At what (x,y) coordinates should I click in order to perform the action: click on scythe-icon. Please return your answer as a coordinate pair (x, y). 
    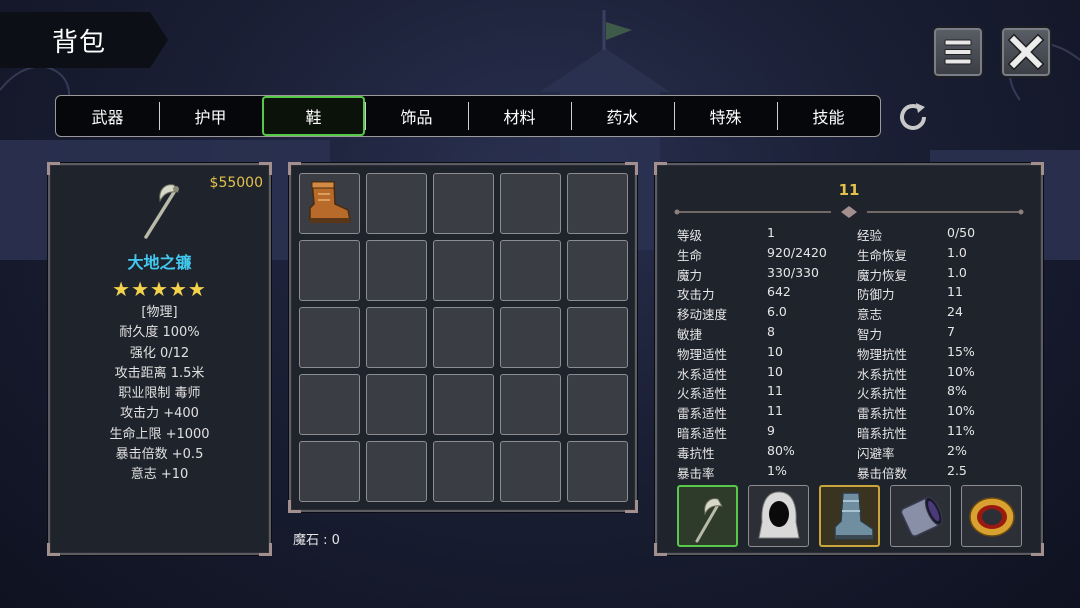
    Looking at the image, I should click on (161, 211).